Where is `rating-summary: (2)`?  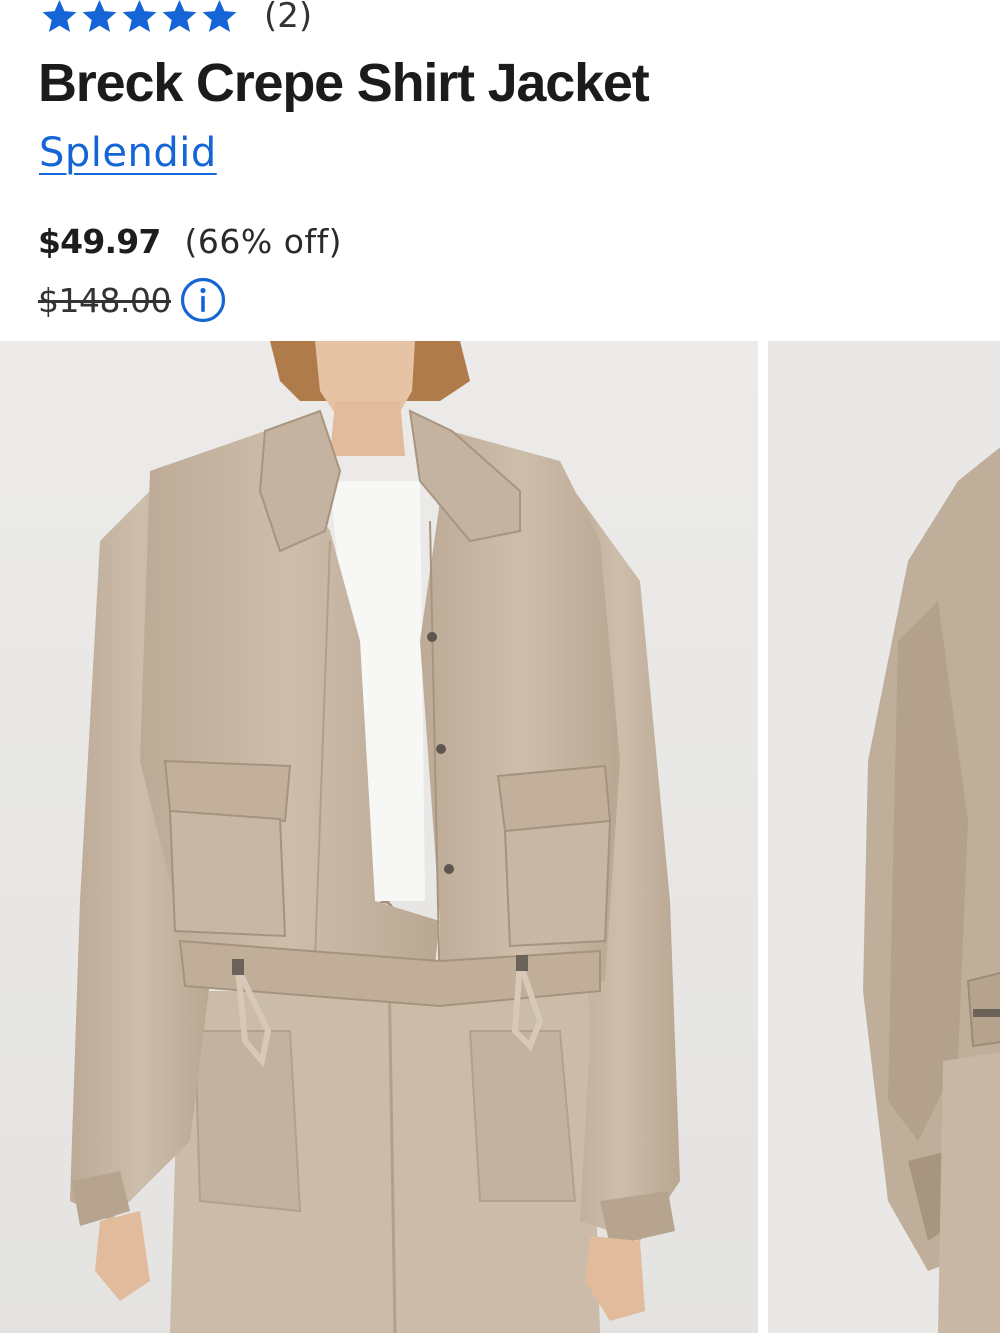
rating-summary: (2) is located at coordinates (176, 19).